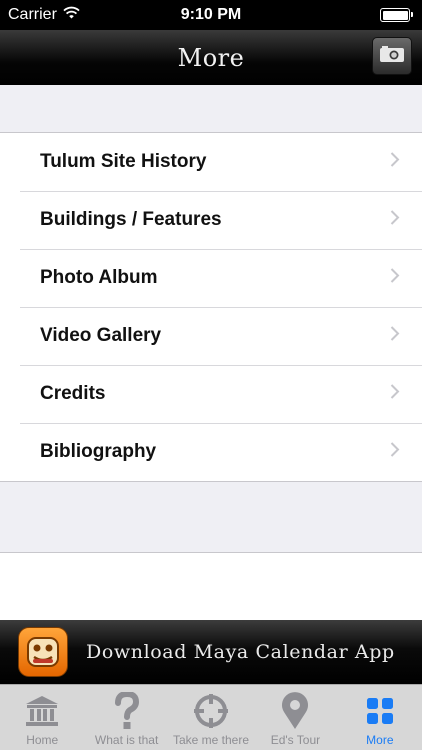 This screenshot has height=750, width=422. I want to click on carrier-label: Carrier, so click(32, 14).